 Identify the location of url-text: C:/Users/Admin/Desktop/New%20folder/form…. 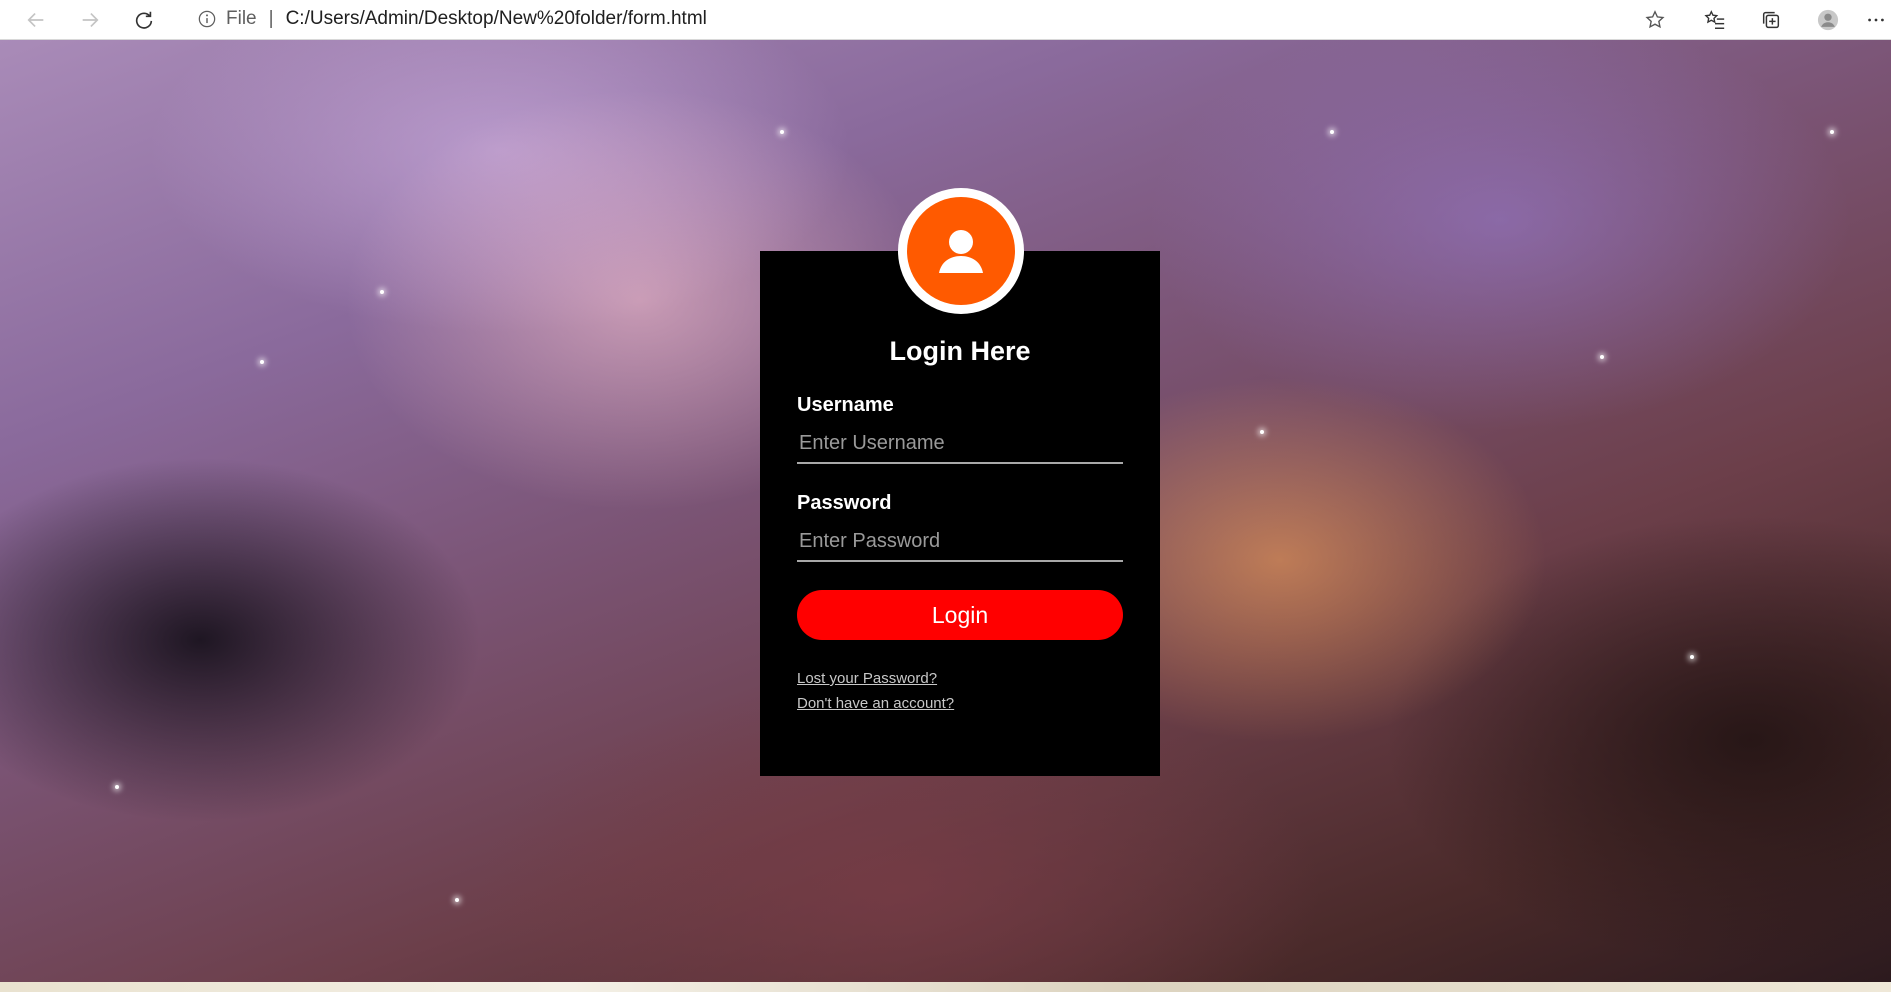
(496, 19).